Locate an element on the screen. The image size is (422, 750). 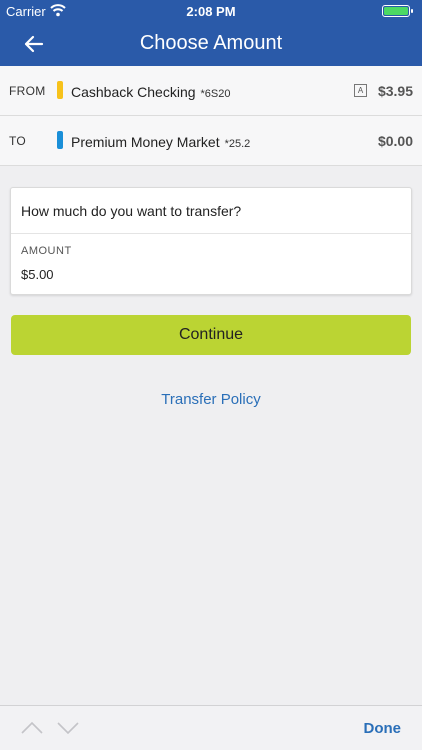
amount-input is located at coordinates (206, 274).